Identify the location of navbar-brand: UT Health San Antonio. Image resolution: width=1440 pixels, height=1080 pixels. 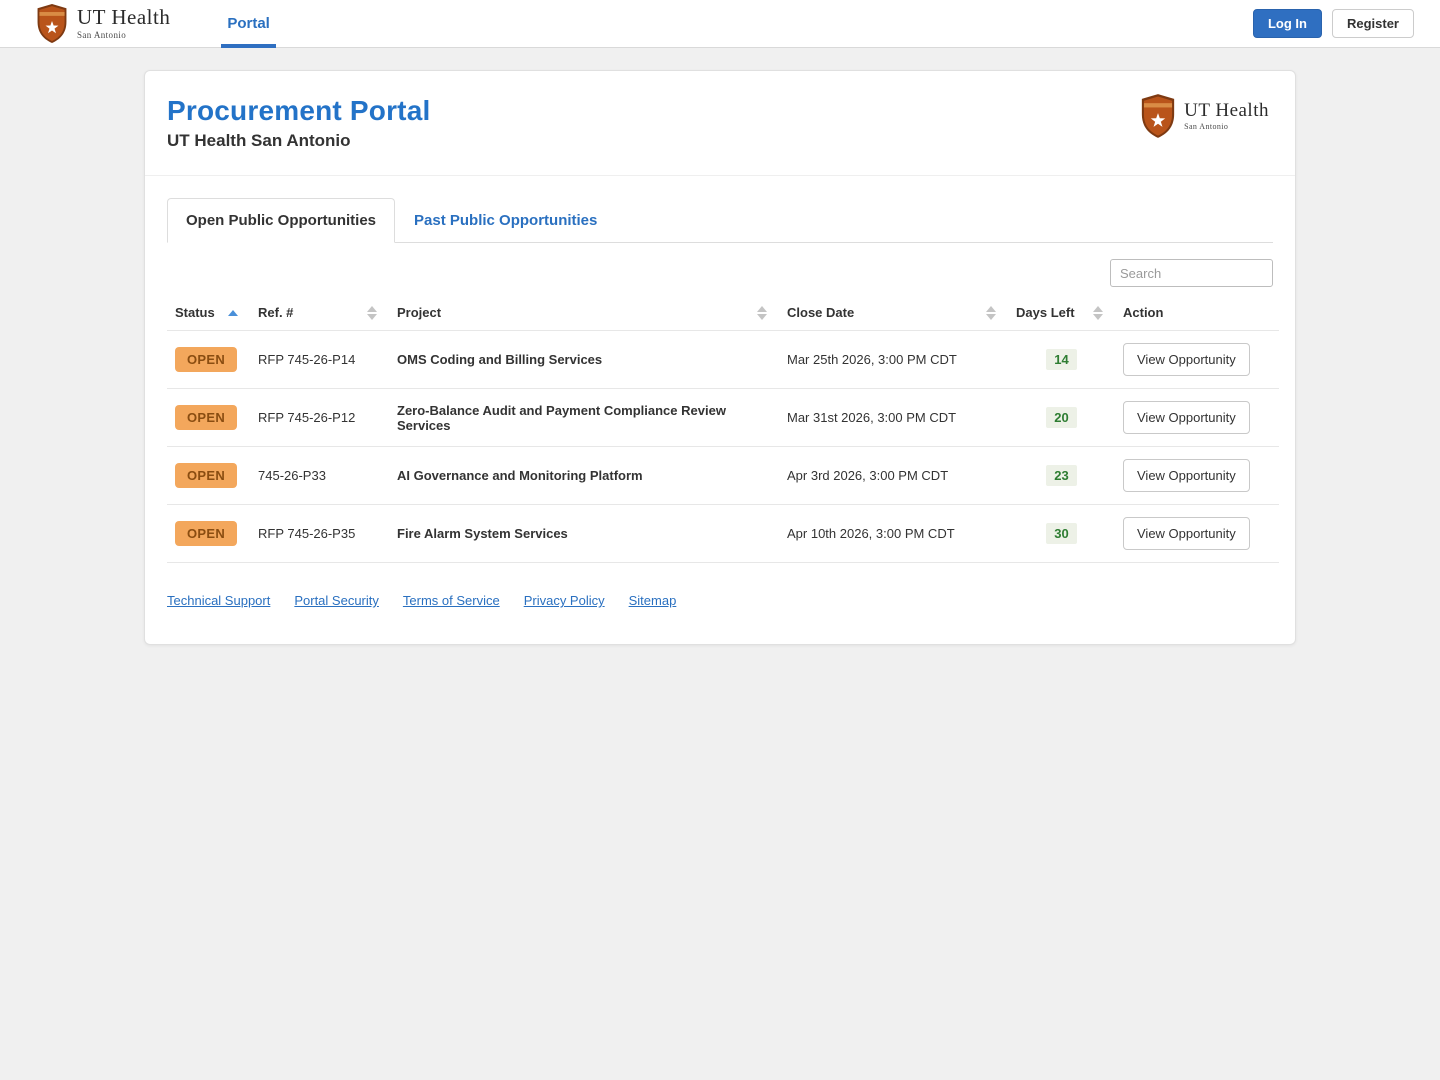
(102, 23).